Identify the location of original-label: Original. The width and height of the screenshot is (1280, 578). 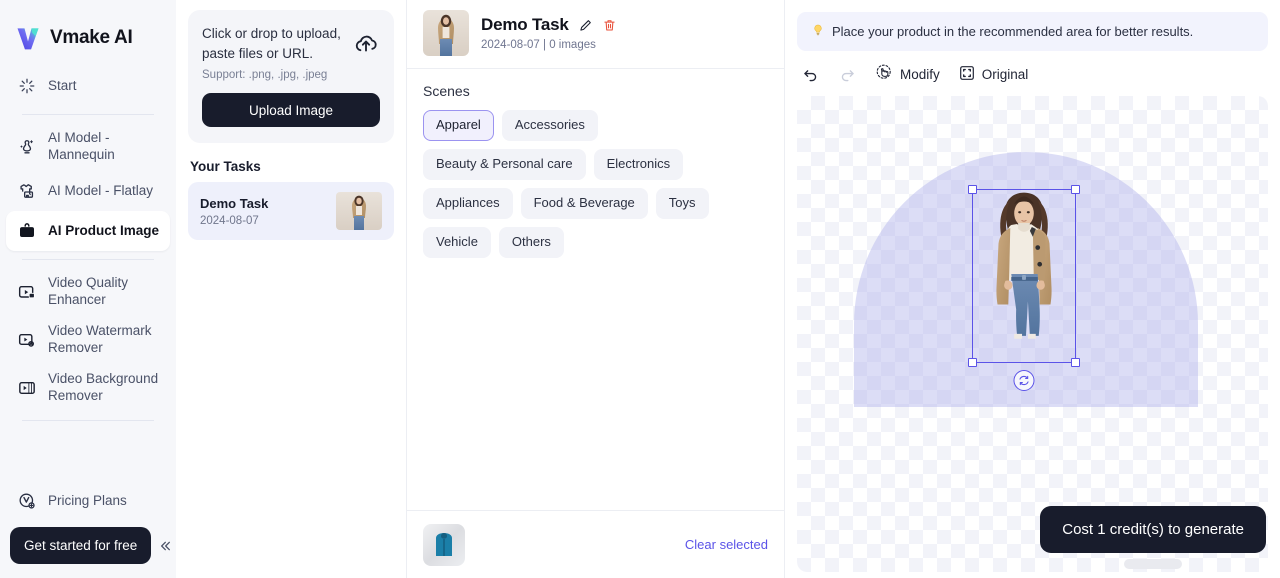
(1005, 74).